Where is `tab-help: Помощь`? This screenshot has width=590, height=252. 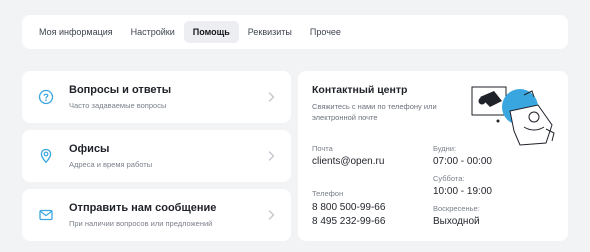
tab-help: Помощь is located at coordinates (211, 32).